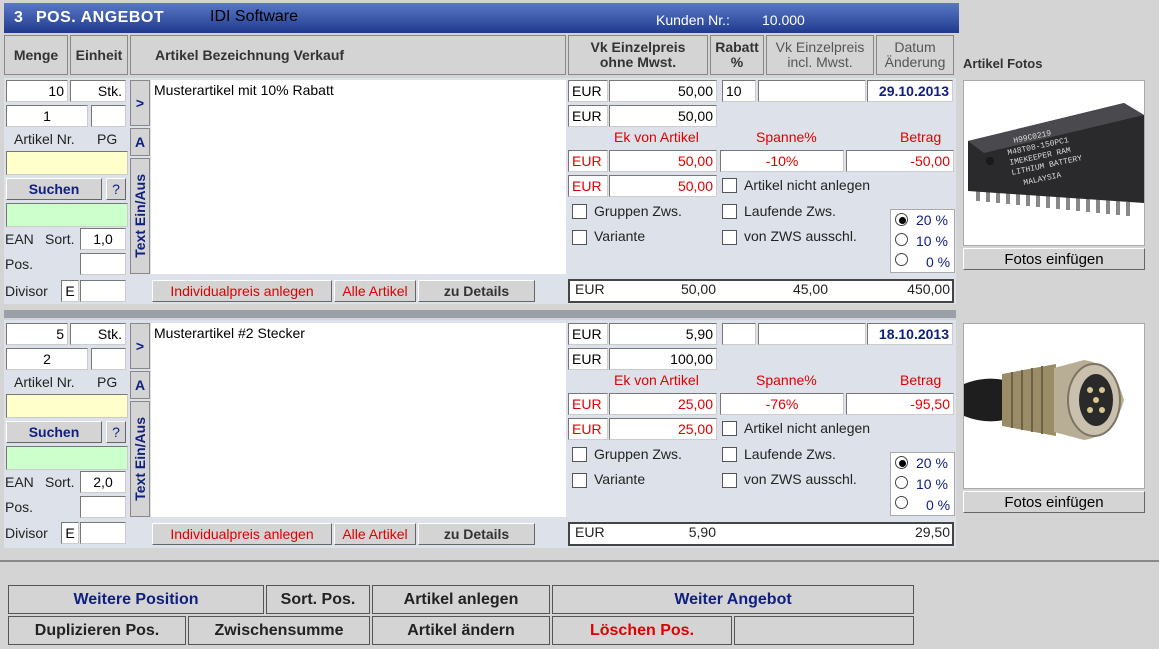  I want to click on pos2-gruppen-checkbox, so click(579, 454).